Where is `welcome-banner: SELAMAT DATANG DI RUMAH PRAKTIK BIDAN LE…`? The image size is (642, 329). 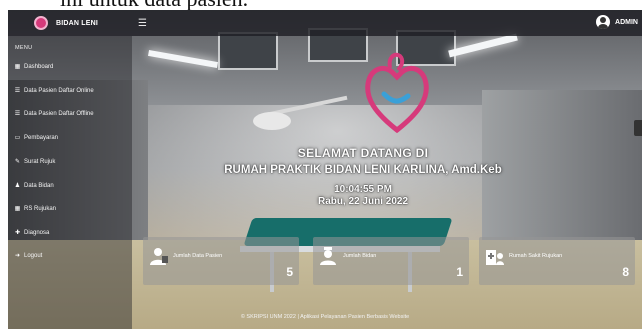
welcome-banner: SELAMAT DATANG DI RUMAH PRAKTIK BIDAN LE… is located at coordinates (363, 176).